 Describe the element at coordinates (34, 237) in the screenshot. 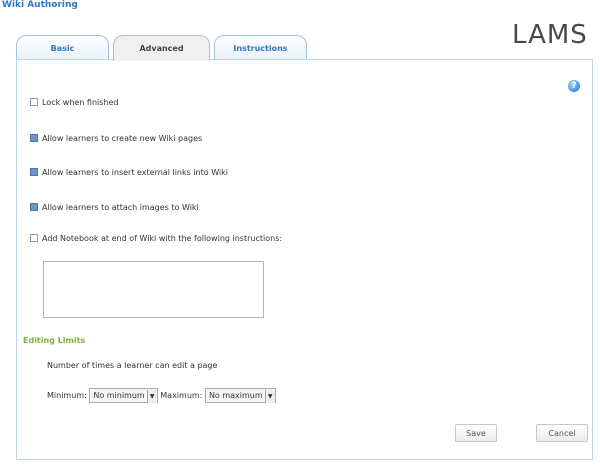

I see `add-notebook-checkbox` at that location.